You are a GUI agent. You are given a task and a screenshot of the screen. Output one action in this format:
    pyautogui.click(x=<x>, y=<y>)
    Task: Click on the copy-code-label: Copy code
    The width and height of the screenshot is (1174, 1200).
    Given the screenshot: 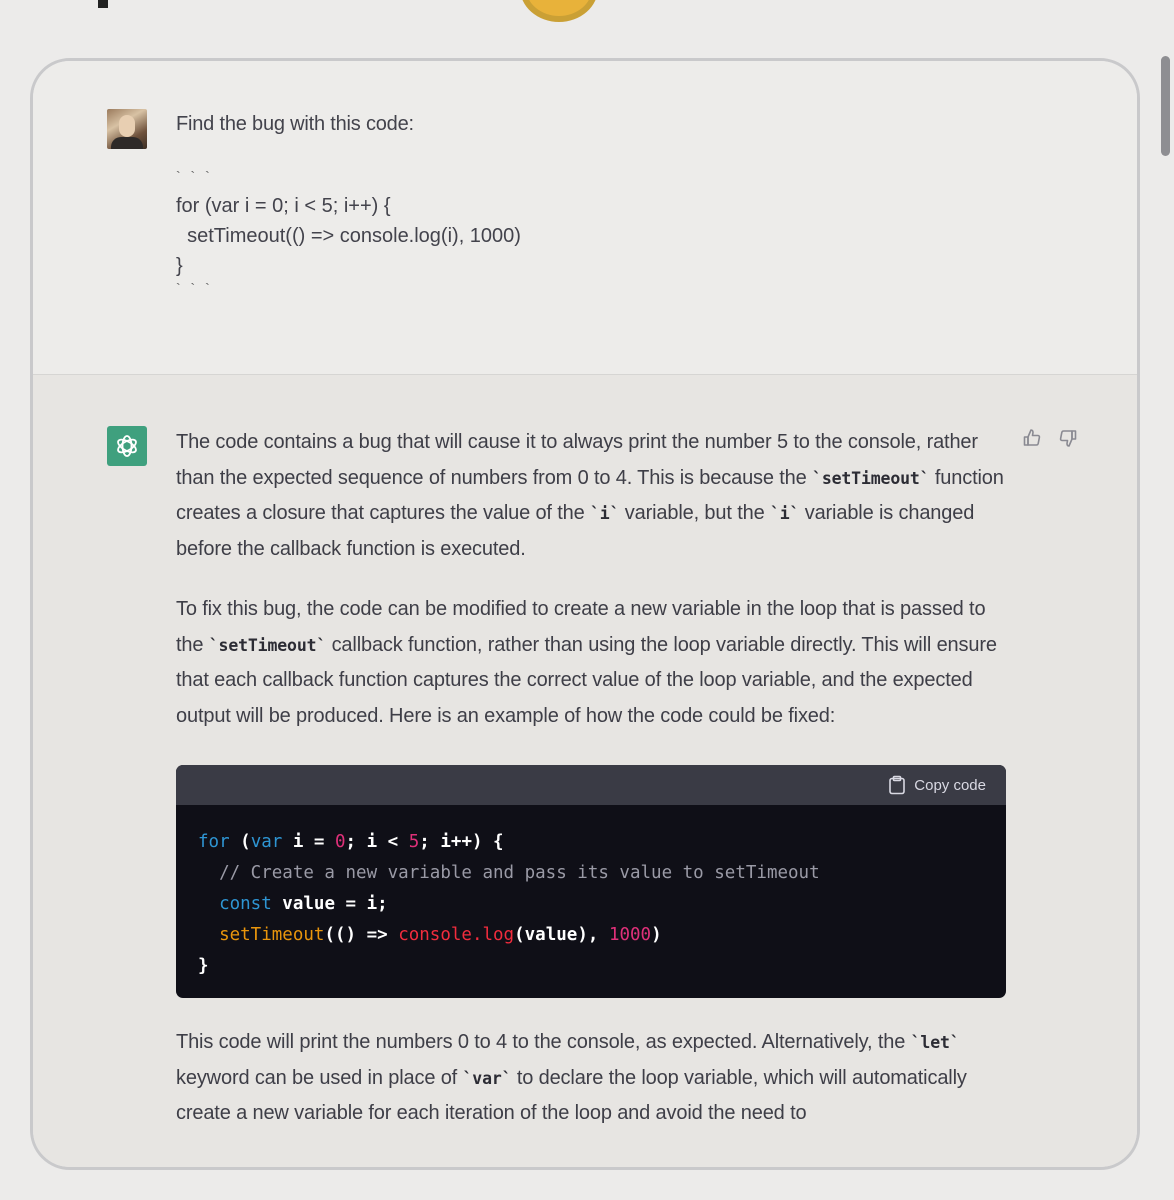 What is the action you would take?
    pyautogui.click(x=950, y=785)
    